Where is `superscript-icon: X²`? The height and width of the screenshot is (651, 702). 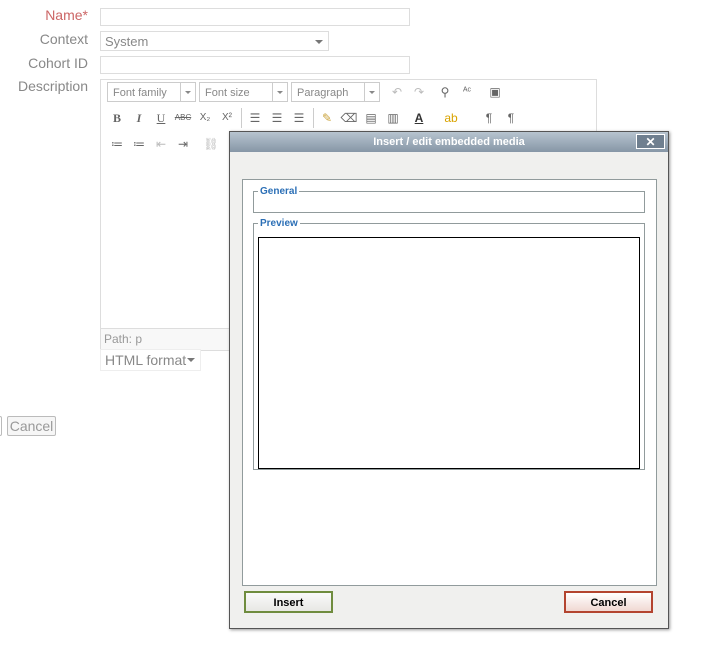 superscript-icon: X² is located at coordinates (227, 118).